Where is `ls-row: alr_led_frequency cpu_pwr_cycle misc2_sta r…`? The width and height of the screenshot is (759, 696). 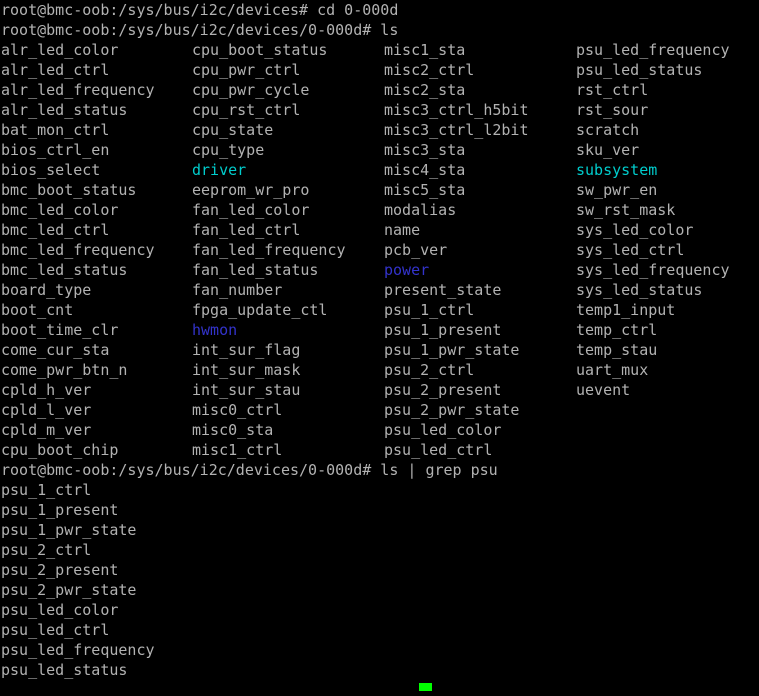 ls-row: alr_led_frequency cpu_pwr_cycle misc2_sta r… is located at coordinates (379, 90).